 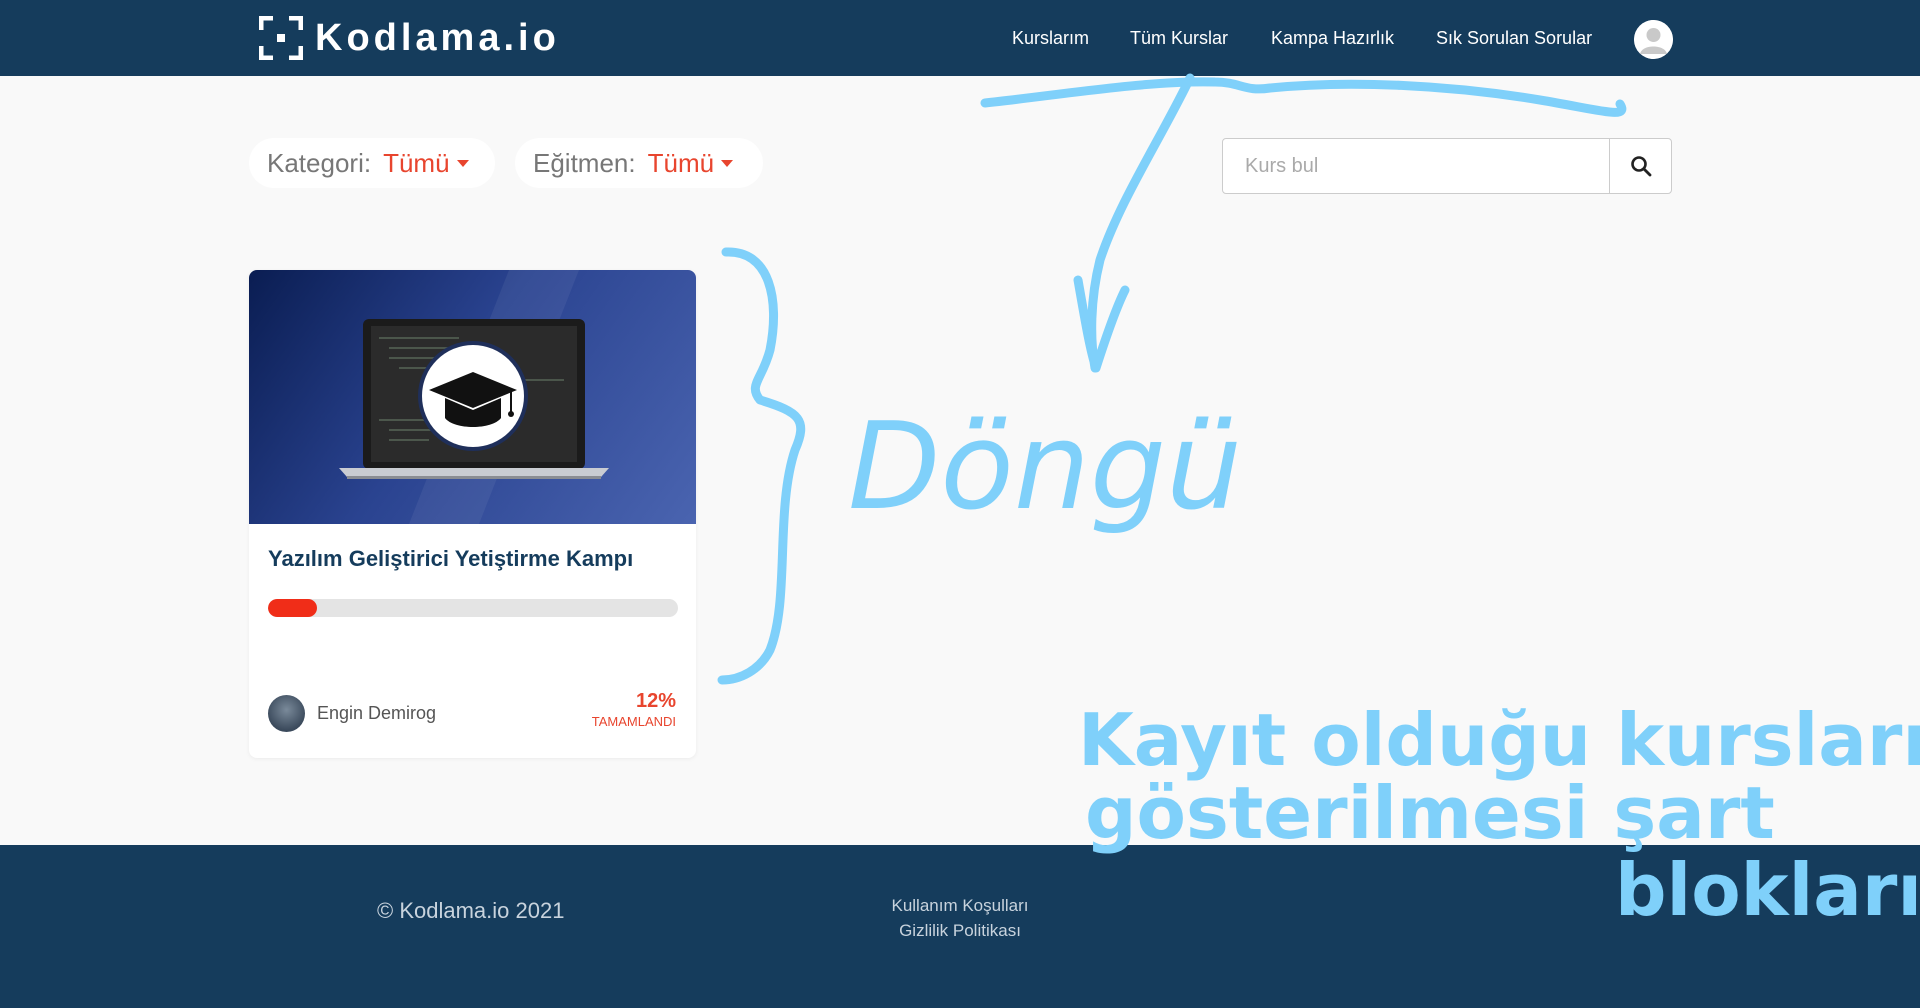 I want to click on nav-item-camp-prep: Kampa Hazırlık, so click(x=1332, y=38).